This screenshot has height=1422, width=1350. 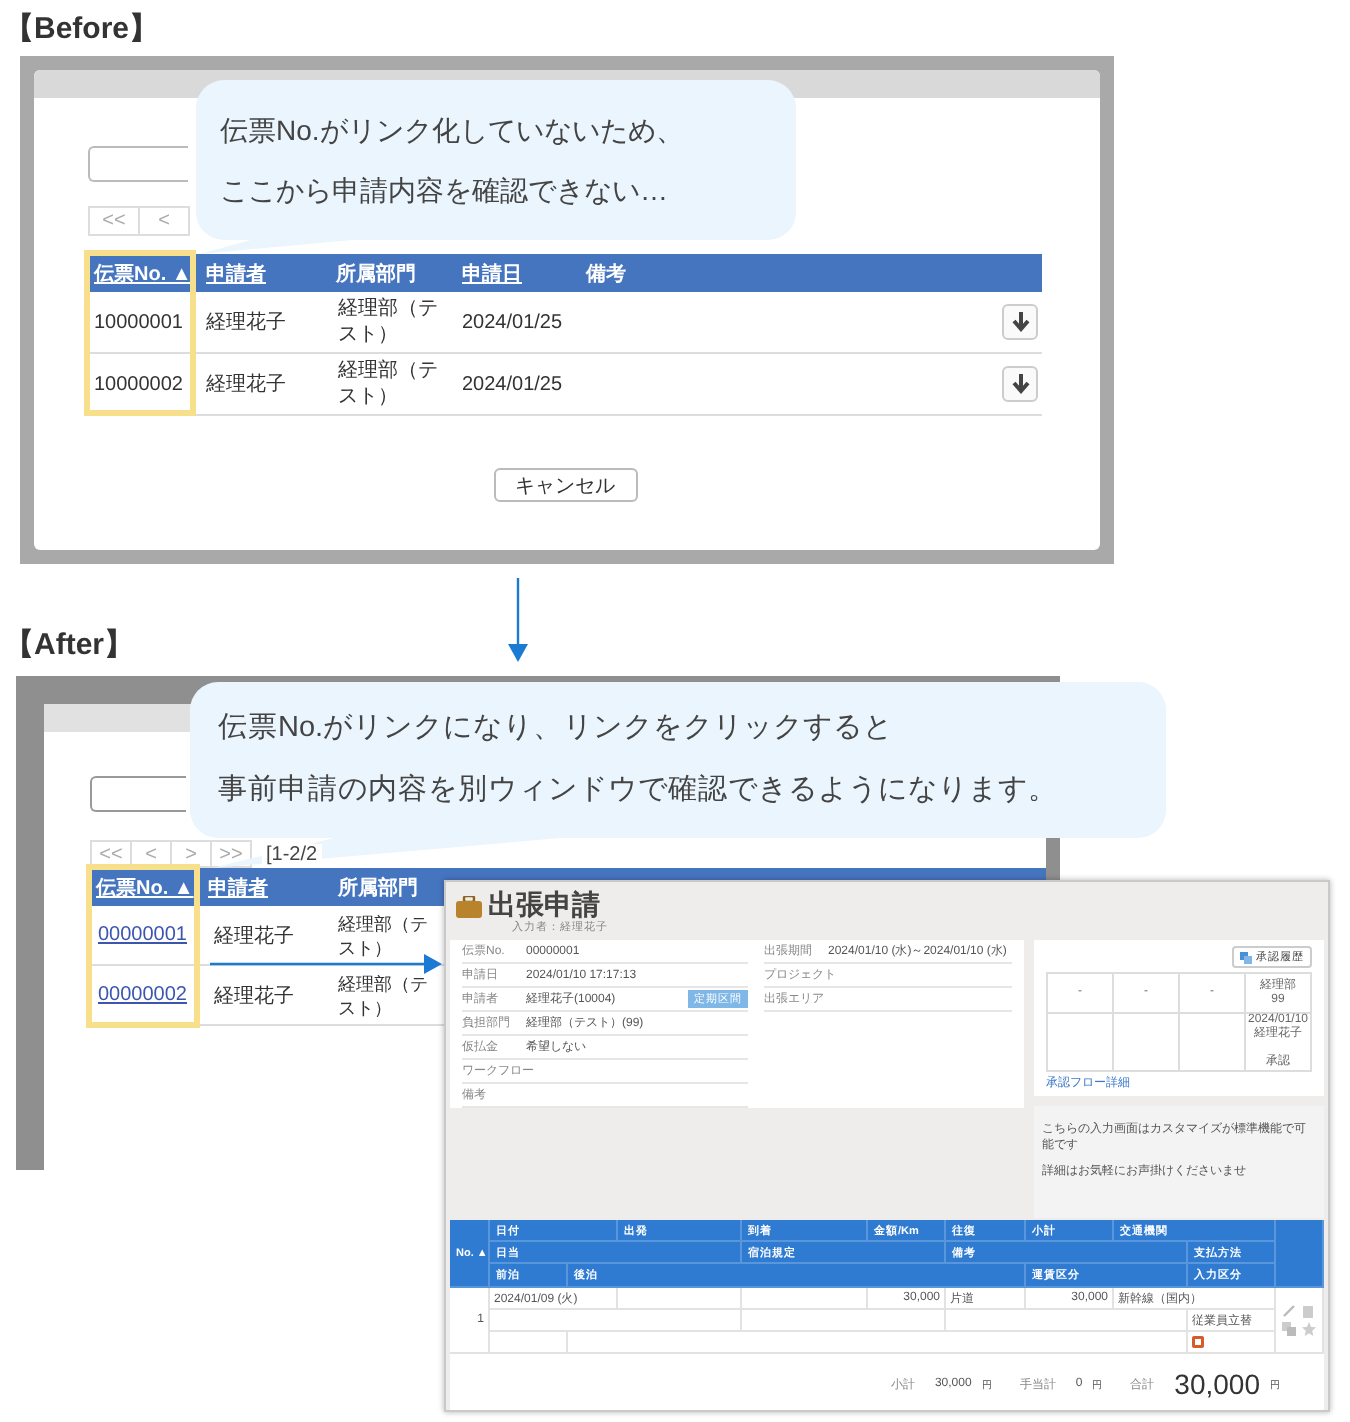 I want to click on window-title: 出張申請, so click(x=545, y=905).